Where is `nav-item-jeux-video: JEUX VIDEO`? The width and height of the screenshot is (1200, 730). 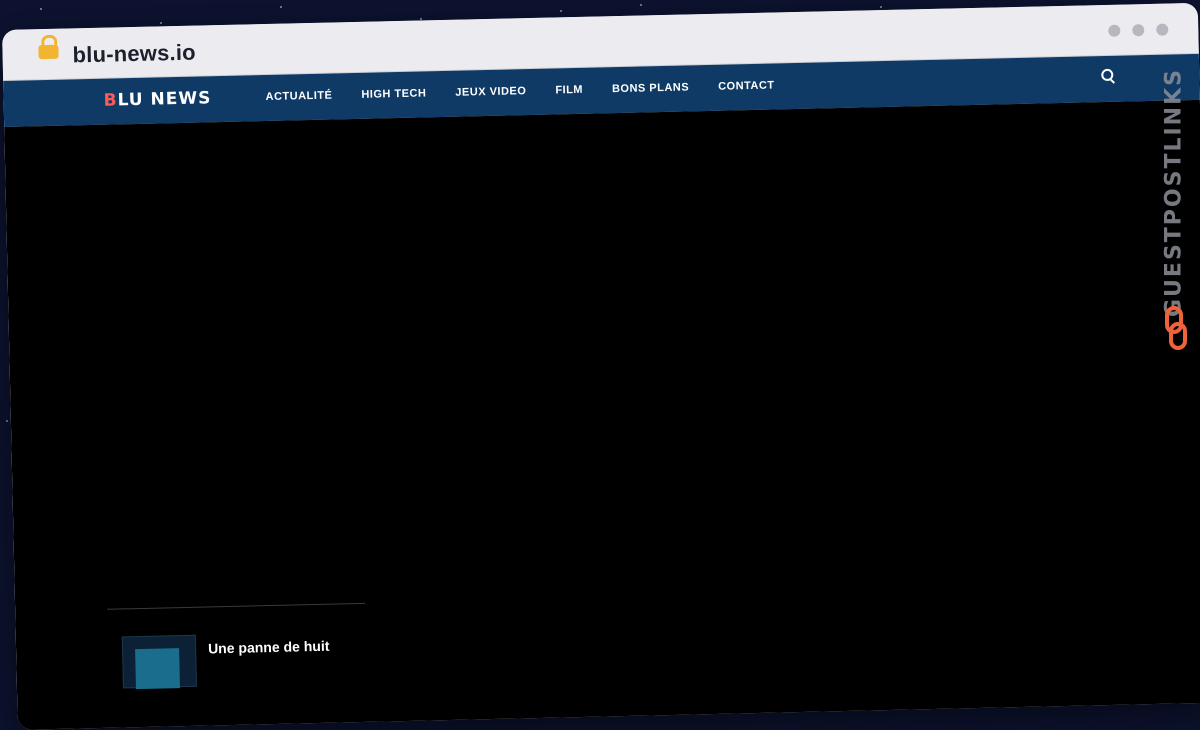 nav-item-jeux-video: JEUX VIDEO is located at coordinates (490, 92).